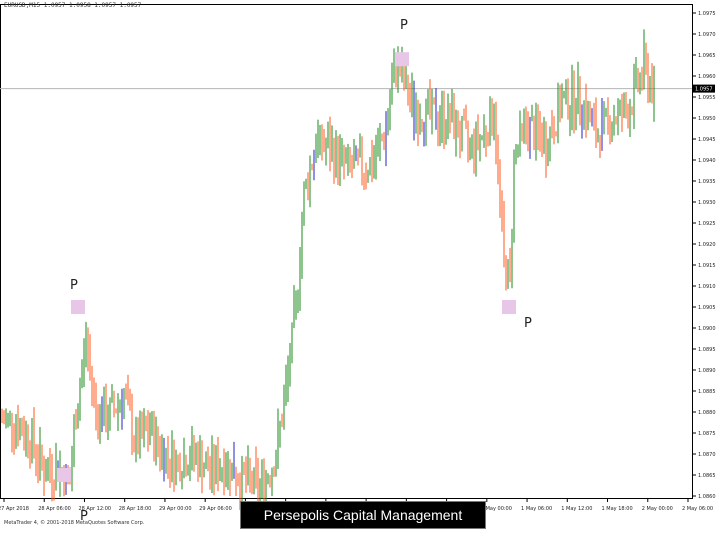 This screenshot has width=720, height=540. I want to click on caption-box: Persepolis Capital Management, so click(363, 515).